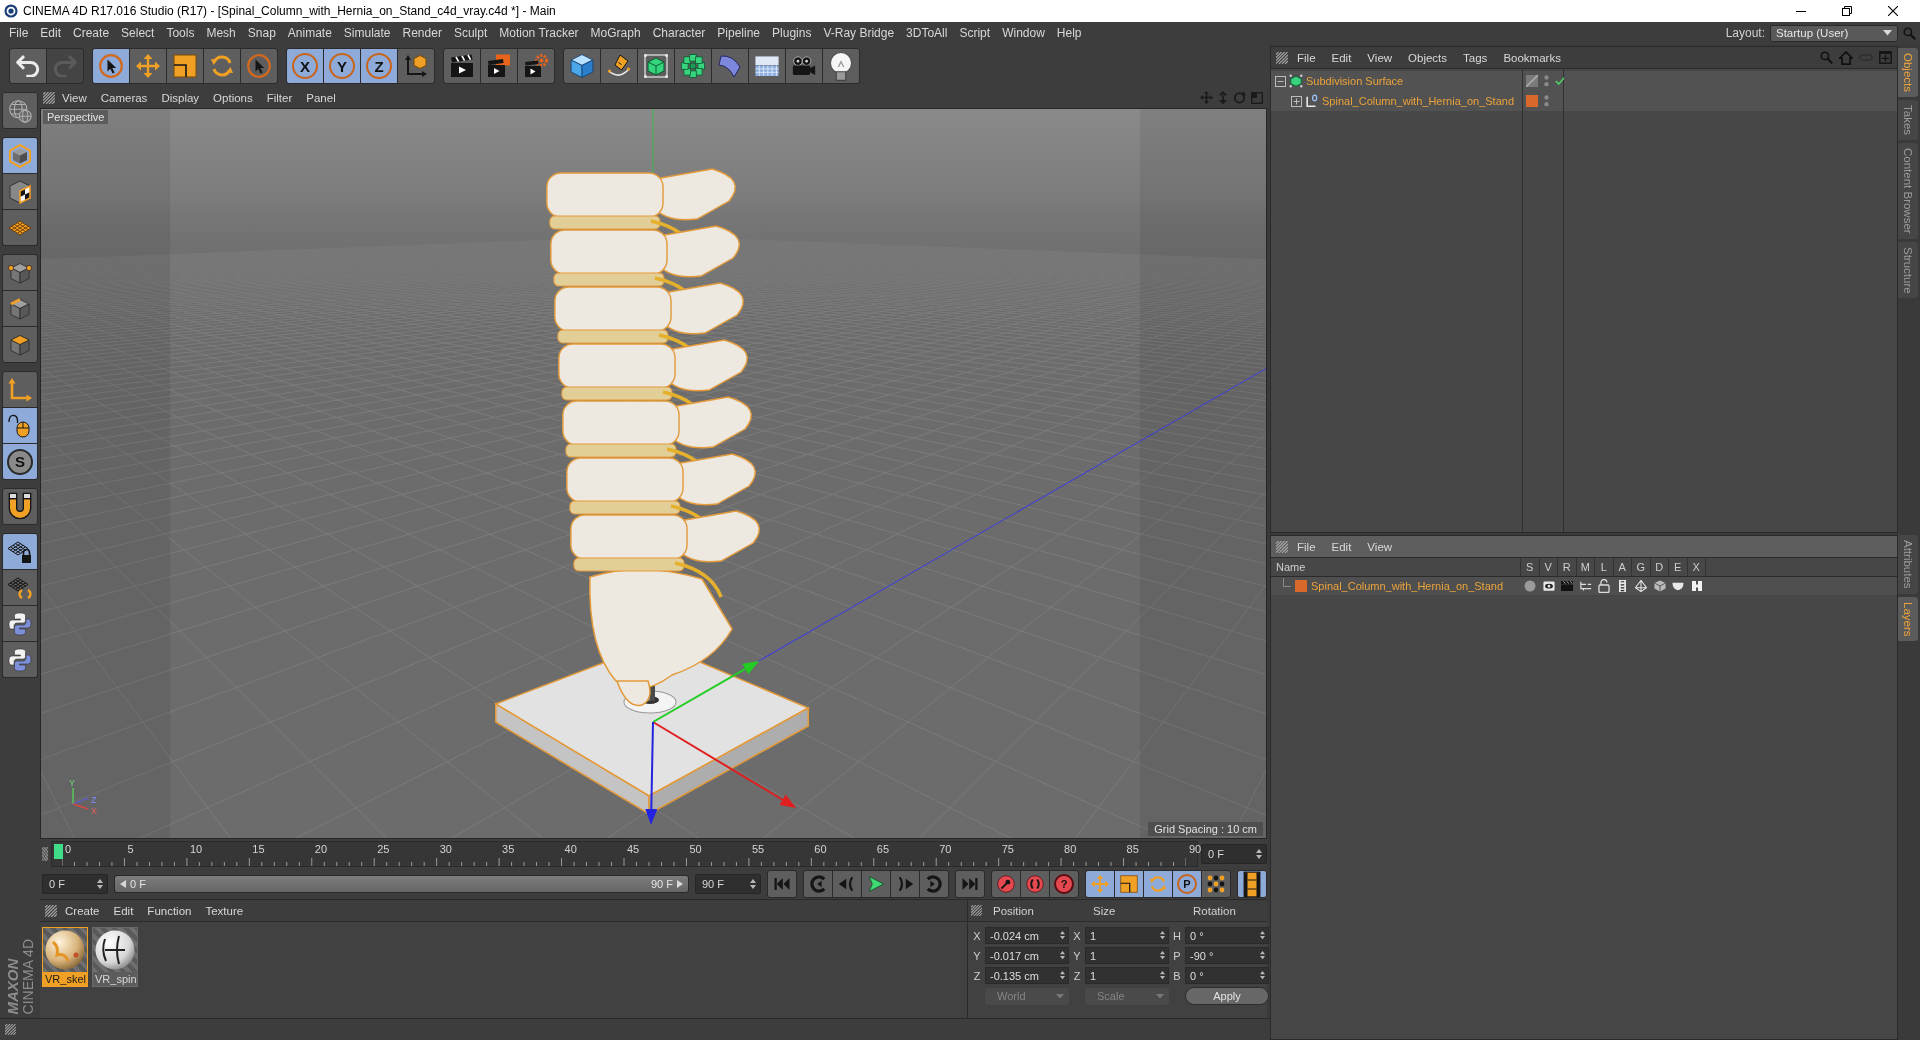 Image resolution: width=1920 pixels, height=1040 pixels. I want to click on floor-button, so click(767, 66).